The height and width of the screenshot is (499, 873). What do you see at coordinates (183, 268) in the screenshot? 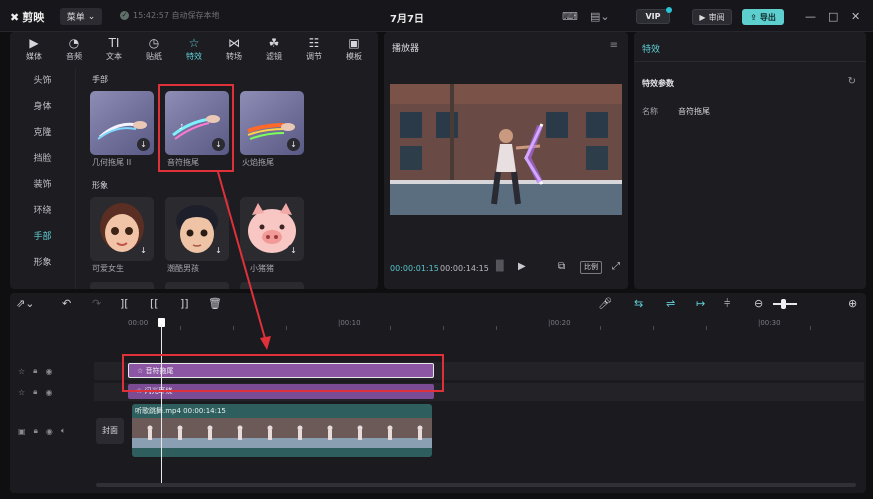
I see `avatar-label: 潮酷男孩` at bounding box center [183, 268].